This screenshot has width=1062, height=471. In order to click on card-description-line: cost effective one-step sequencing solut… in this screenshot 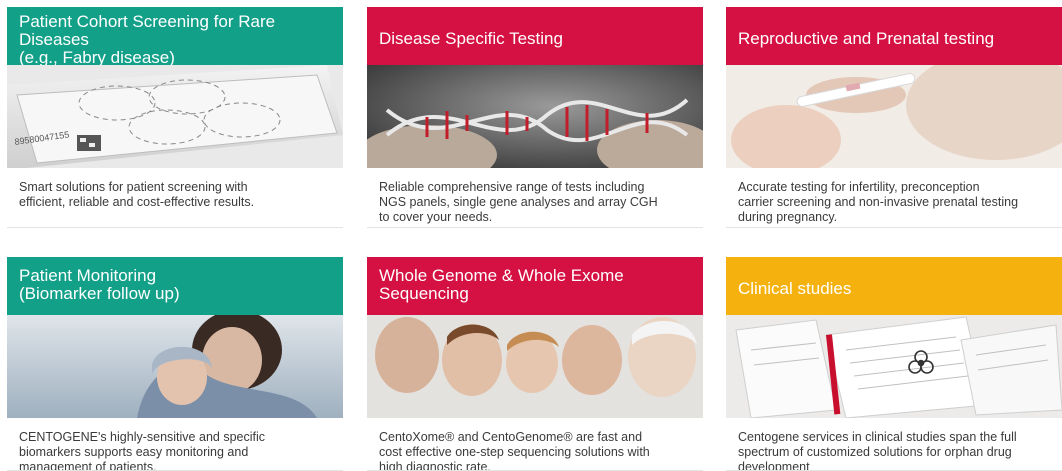, I will do `click(514, 452)`.